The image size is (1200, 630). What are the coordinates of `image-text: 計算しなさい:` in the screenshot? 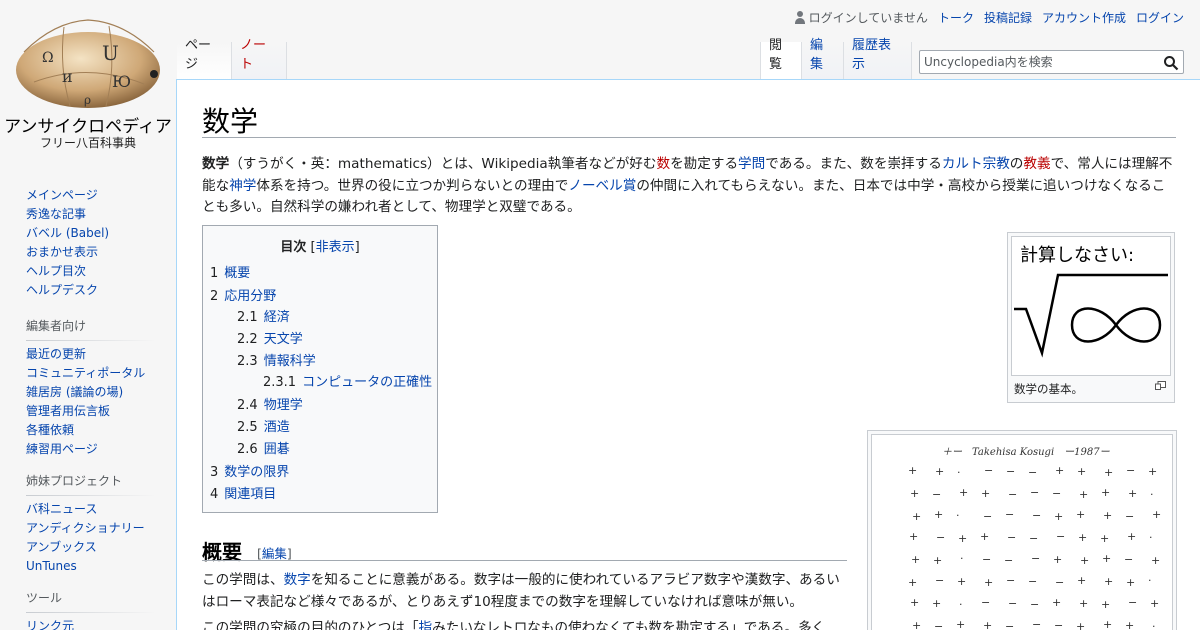 It's located at (1077, 255).